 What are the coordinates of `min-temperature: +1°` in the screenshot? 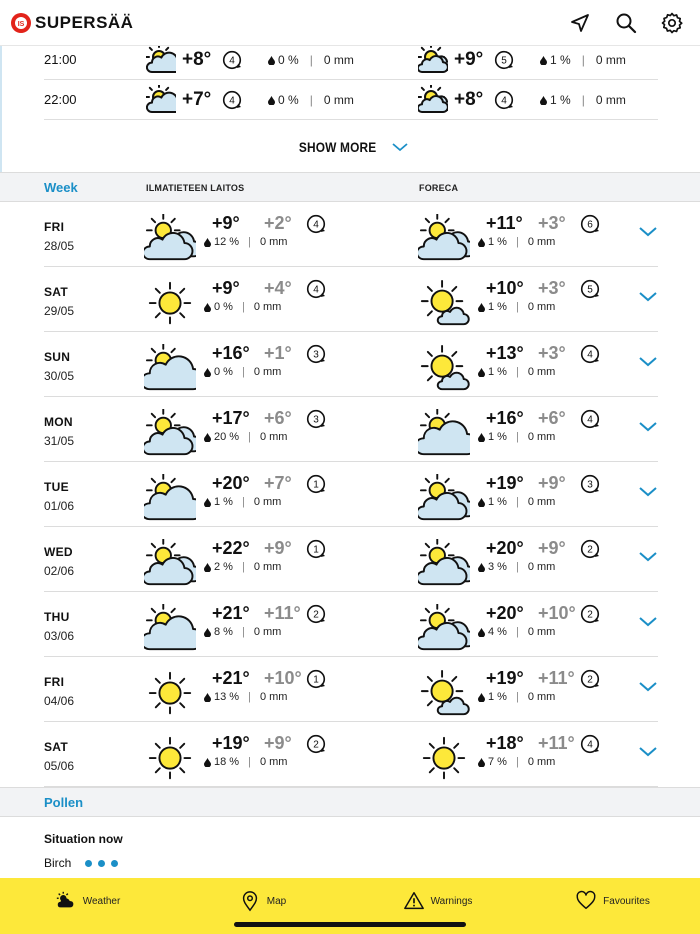 It's located at (278, 353).